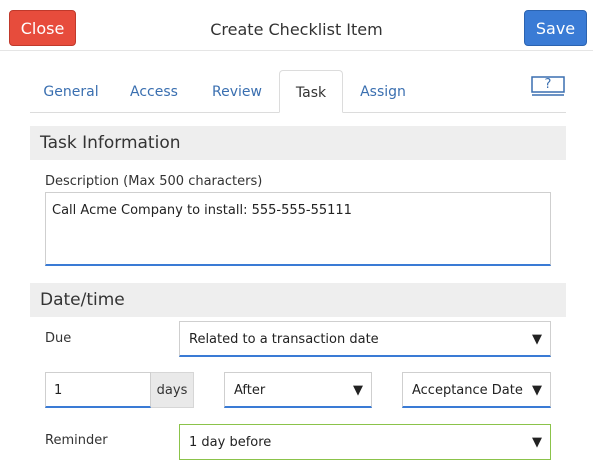  I want to click on modal-header: Close Create Checklist Item Save, so click(296, 25).